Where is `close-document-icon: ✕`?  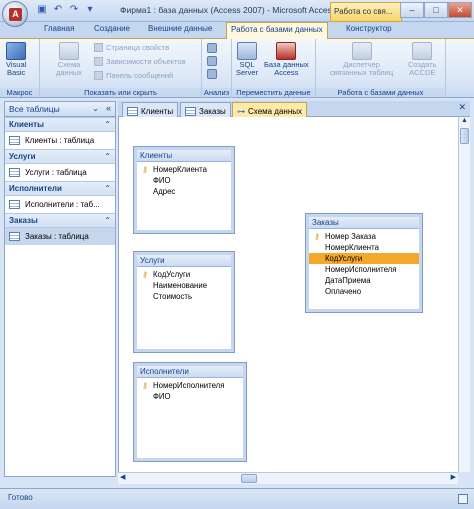
close-document-icon: ✕ is located at coordinates (462, 107).